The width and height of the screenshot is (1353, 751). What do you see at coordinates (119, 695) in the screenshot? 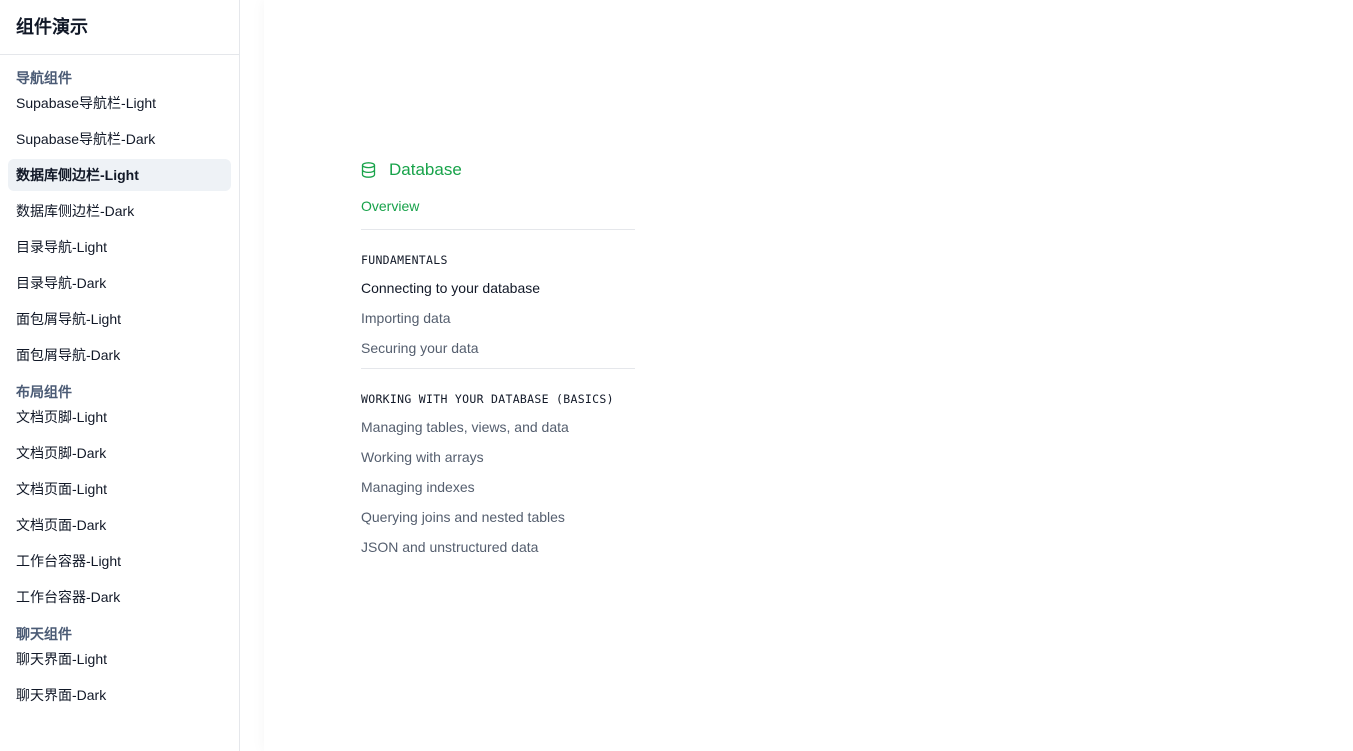
I see `sidebar-item-chat-dark: 聊天界面-Dark` at bounding box center [119, 695].